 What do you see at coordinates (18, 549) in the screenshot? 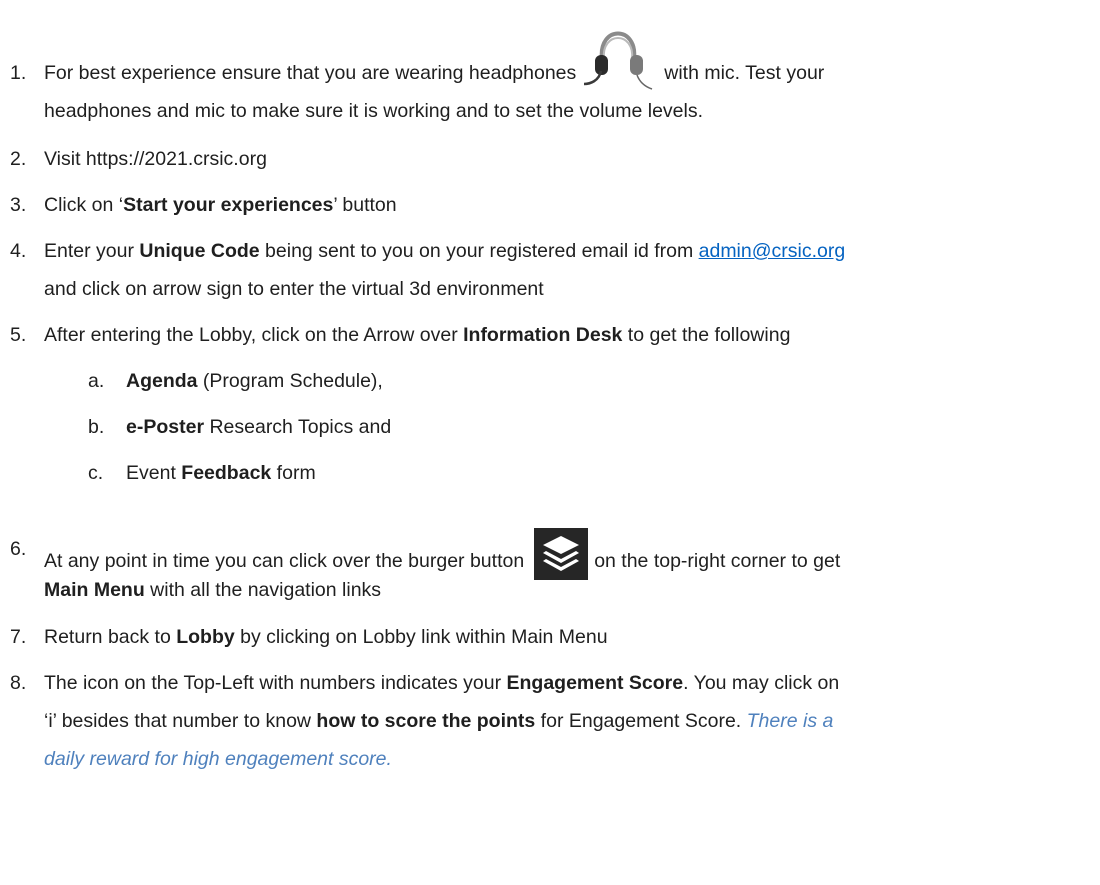
I see `step-number: 6.` at bounding box center [18, 549].